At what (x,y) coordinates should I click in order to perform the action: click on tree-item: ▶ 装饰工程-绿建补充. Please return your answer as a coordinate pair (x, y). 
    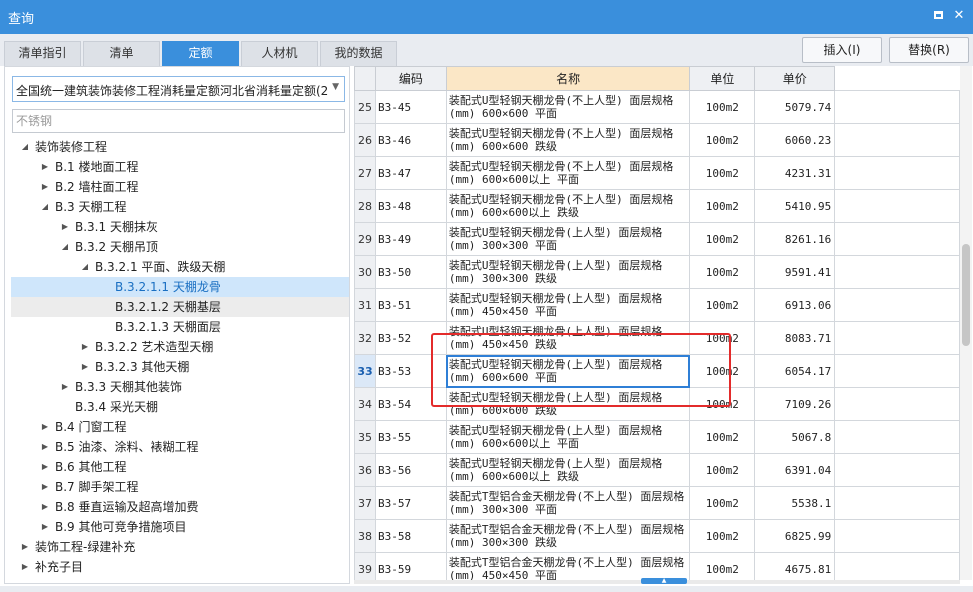
    Looking at the image, I should click on (180, 547).